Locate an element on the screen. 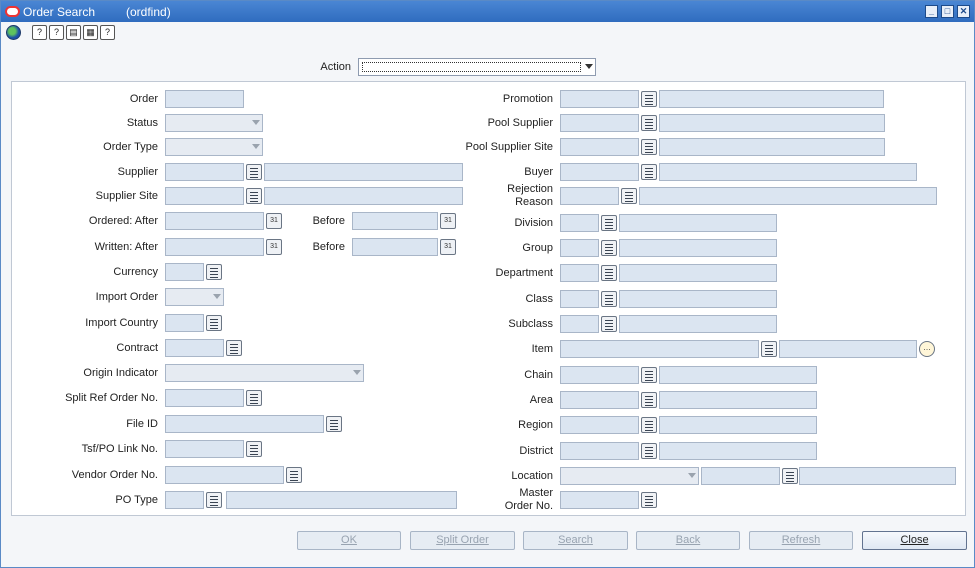 This screenshot has width=975, height=568. location-type-select is located at coordinates (629, 476).